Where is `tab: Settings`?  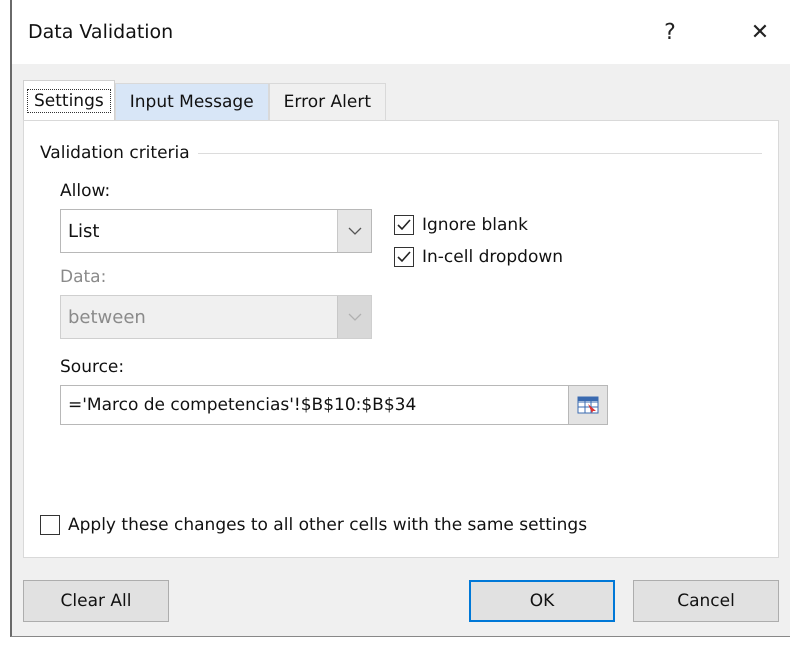
tab: Settings is located at coordinates (69, 100).